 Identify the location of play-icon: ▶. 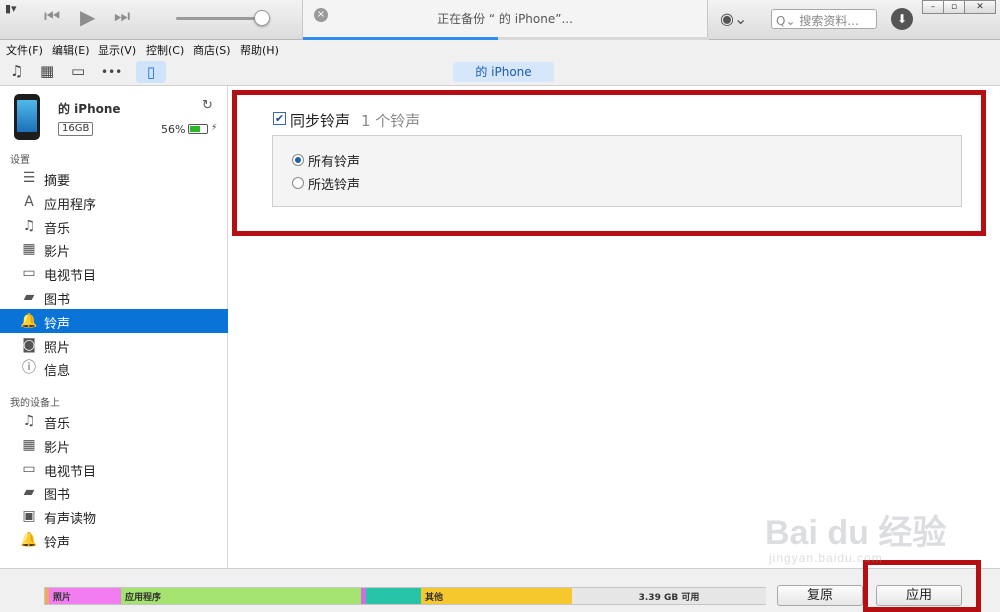
(87, 17).